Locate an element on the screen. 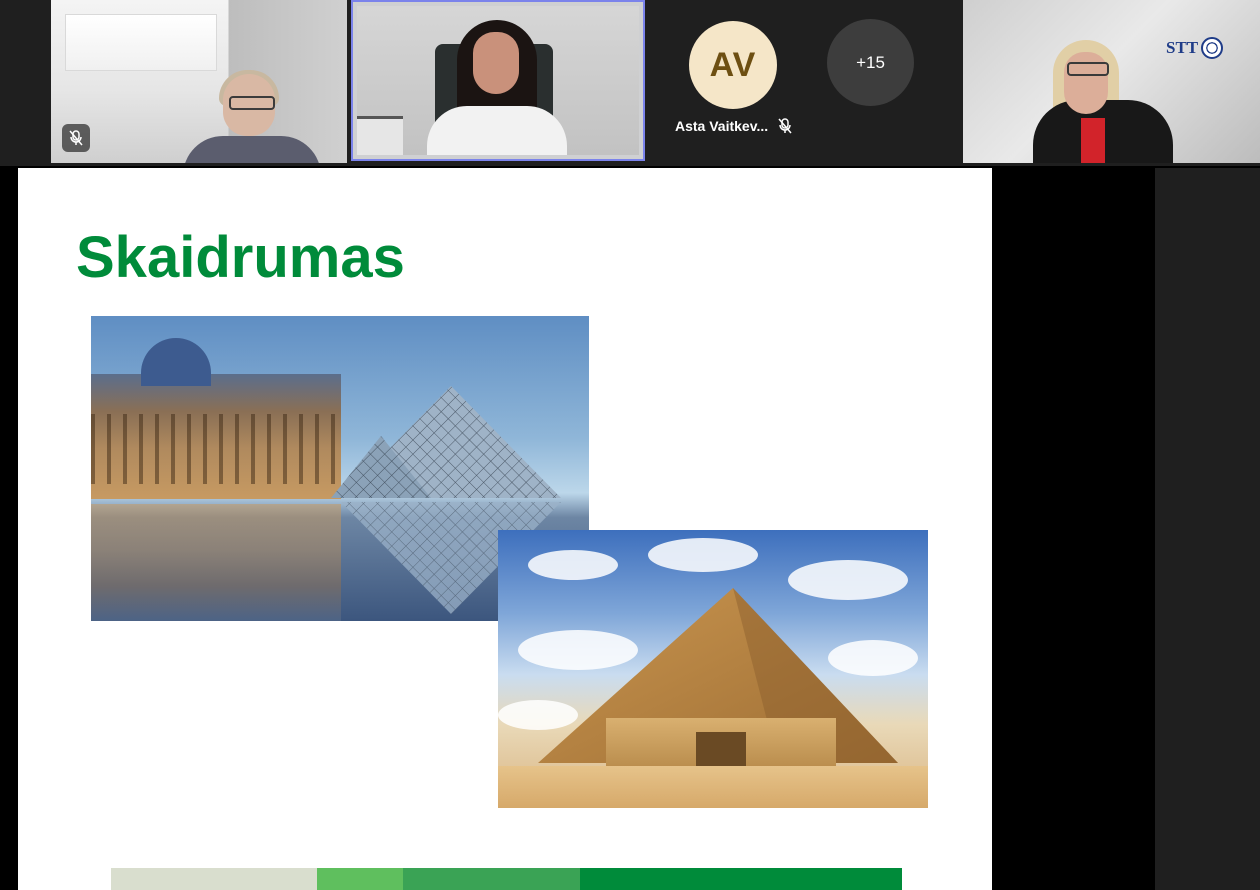 The height and width of the screenshot is (890, 1260). participant-video-tile: STT is located at coordinates (1111, 81).